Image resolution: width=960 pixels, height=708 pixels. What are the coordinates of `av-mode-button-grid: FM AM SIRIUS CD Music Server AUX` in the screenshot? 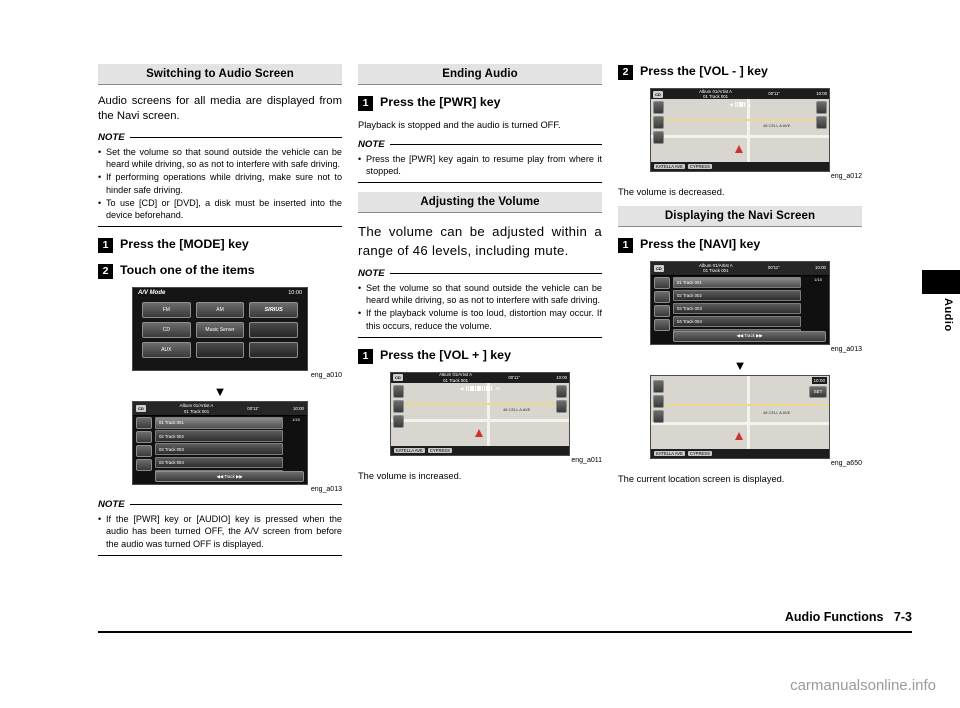 It's located at (220, 332).